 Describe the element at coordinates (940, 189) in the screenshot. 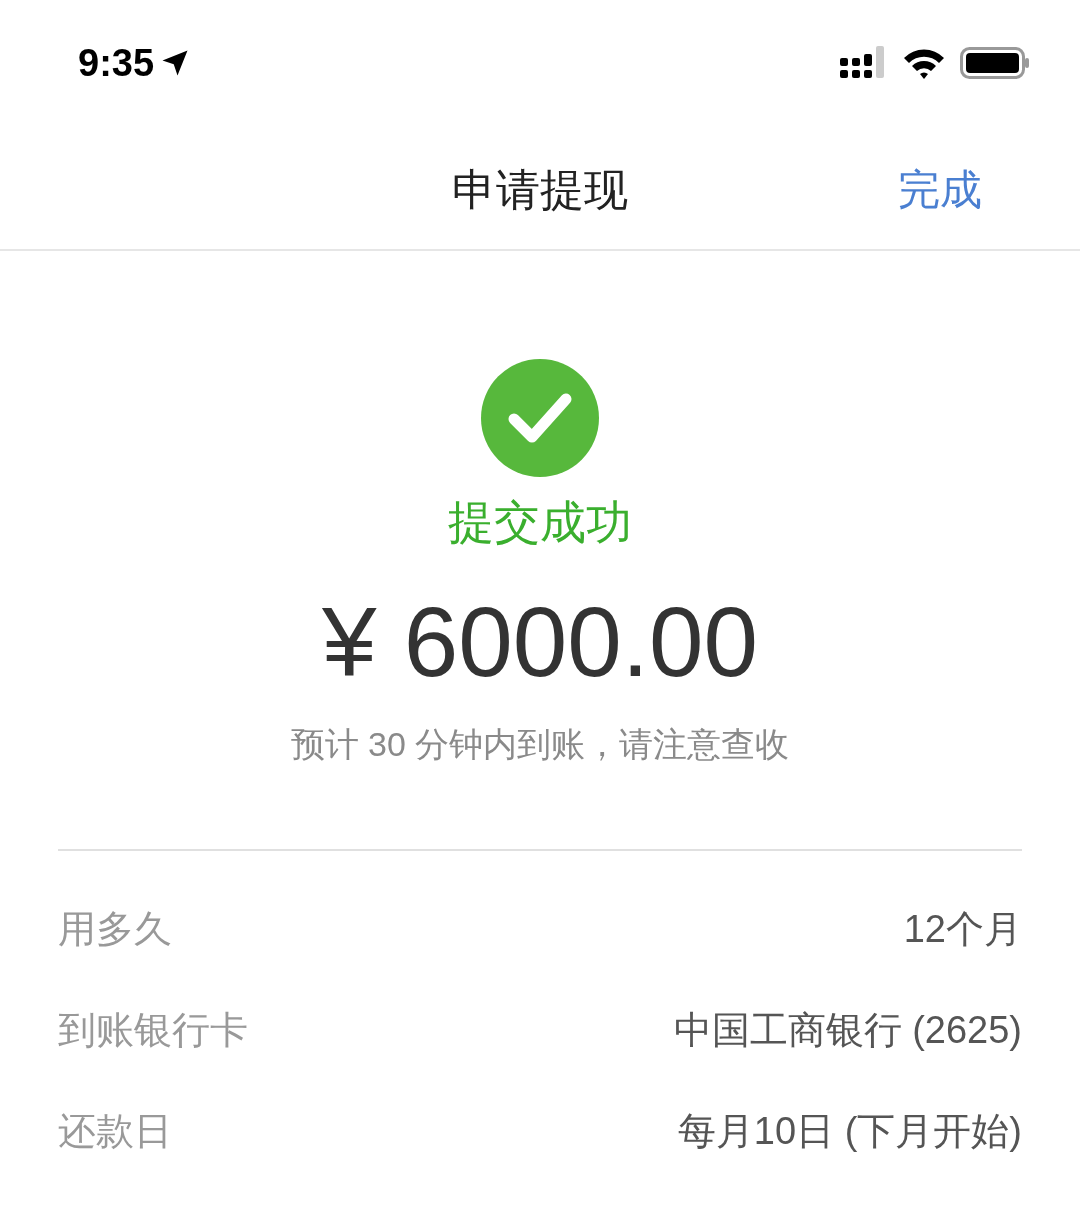

I see `done-button: 完成` at that location.